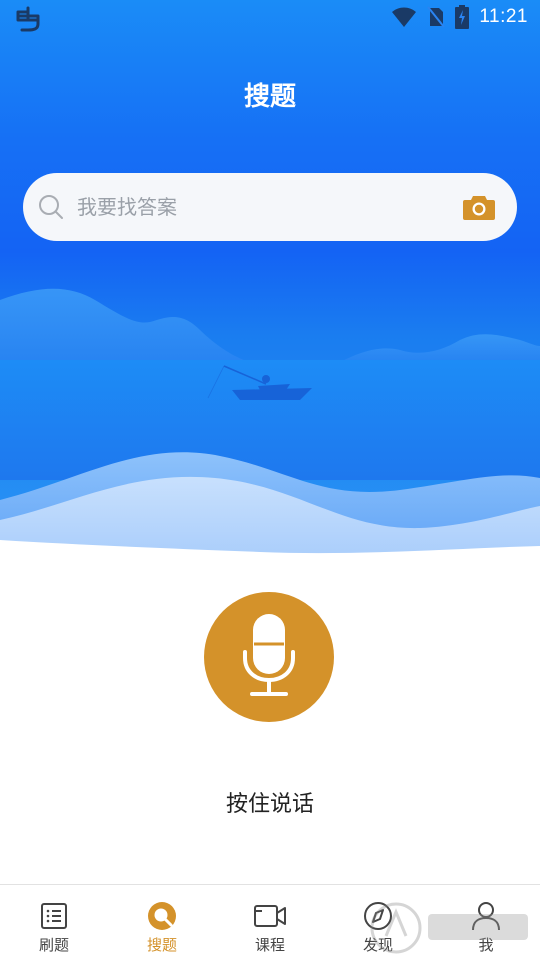 This screenshot has height=960, width=540. Describe the element at coordinates (28, 19) in the screenshot. I see `app-logo-icon` at that location.